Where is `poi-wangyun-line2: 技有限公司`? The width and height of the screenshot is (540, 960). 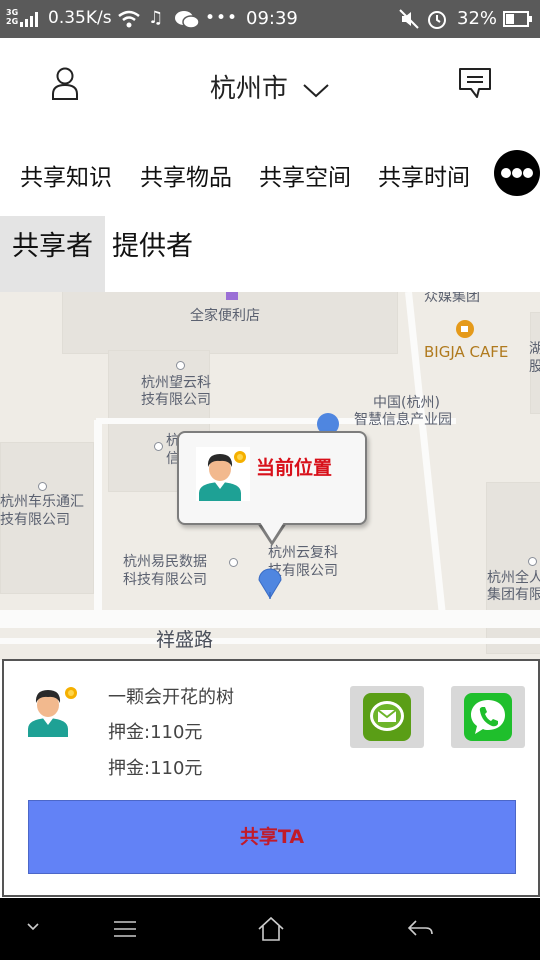 poi-wangyun-line2: 技有限公司 is located at coordinates (176, 400).